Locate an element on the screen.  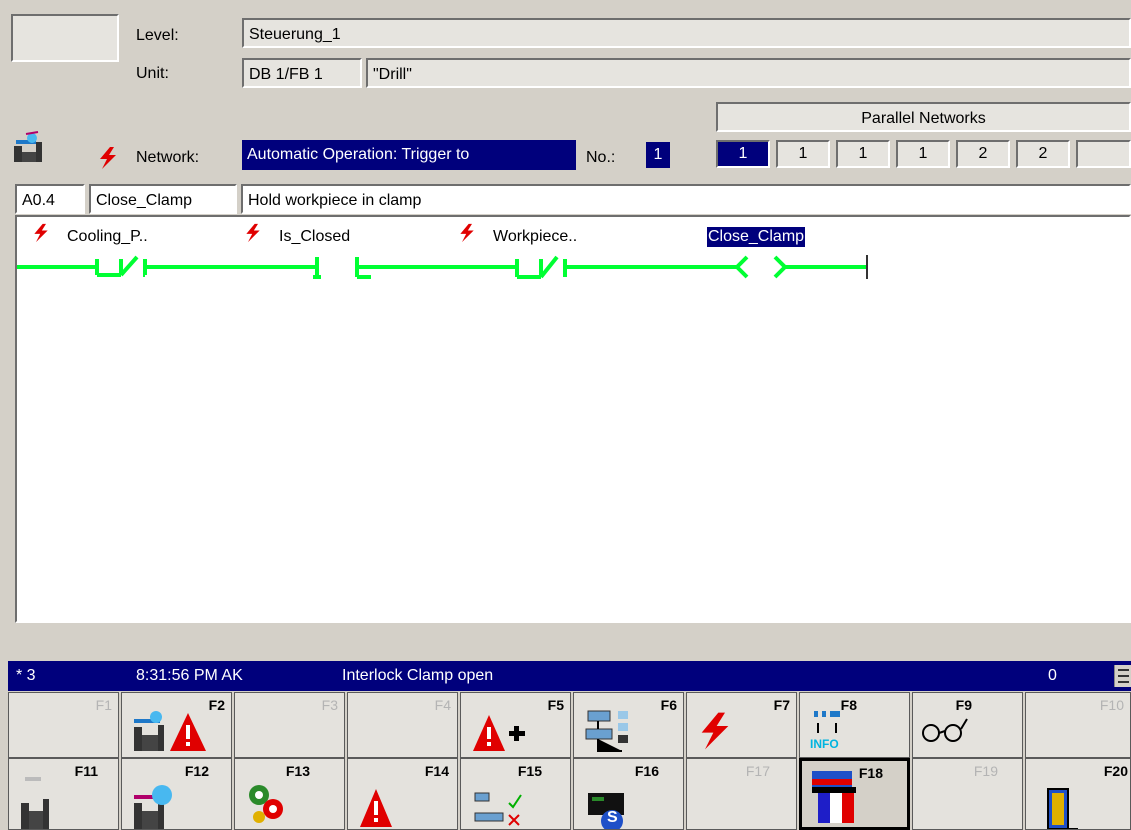
cogs-icon is located at coordinates (266, 804).